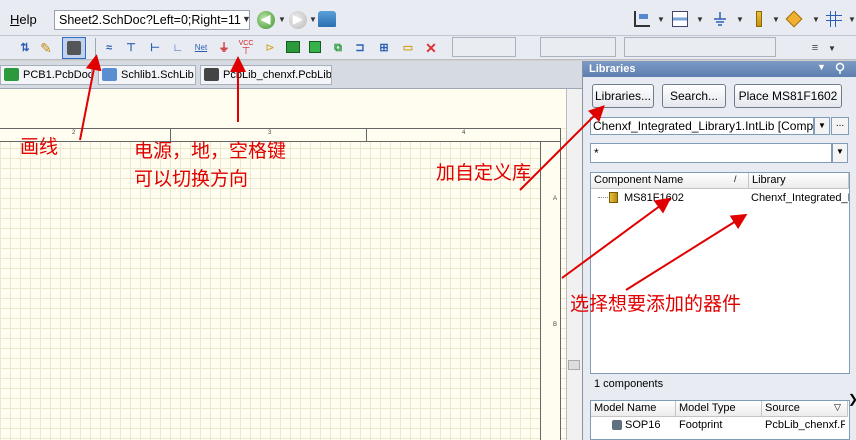  Describe the element at coordinates (735, 179) in the screenshot. I see `sort-icon: /` at that location.